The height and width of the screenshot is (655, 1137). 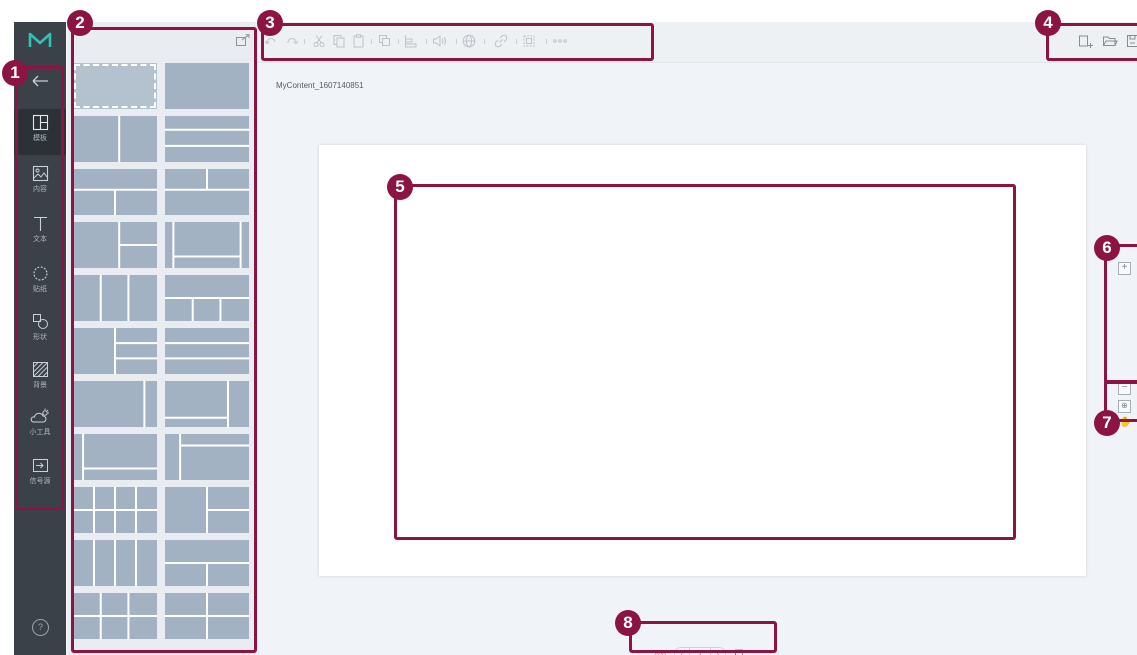 What do you see at coordinates (40, 627) in the screenshot?
I see `help-icon: ?` at bounding box center [40, 627].